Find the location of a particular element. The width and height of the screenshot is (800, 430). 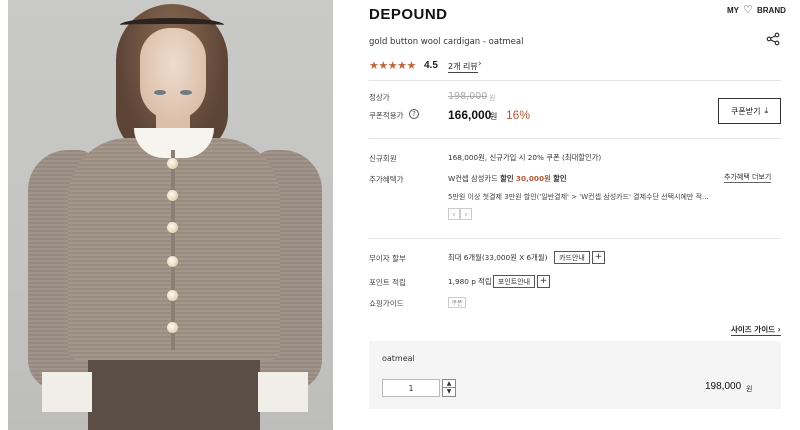

coupon-price-label: 쿠폰적용가 is located at coordinates (386, 115).